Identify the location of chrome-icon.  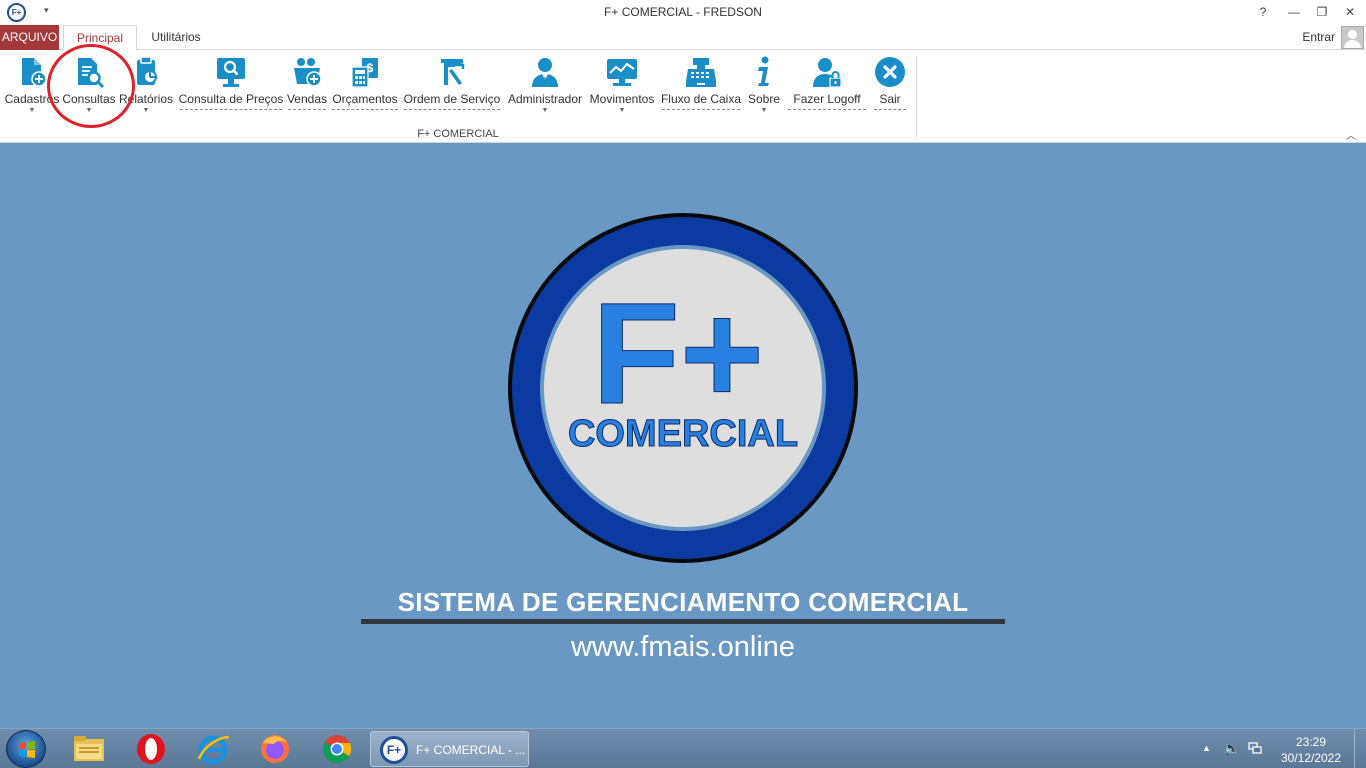
(337, 749).